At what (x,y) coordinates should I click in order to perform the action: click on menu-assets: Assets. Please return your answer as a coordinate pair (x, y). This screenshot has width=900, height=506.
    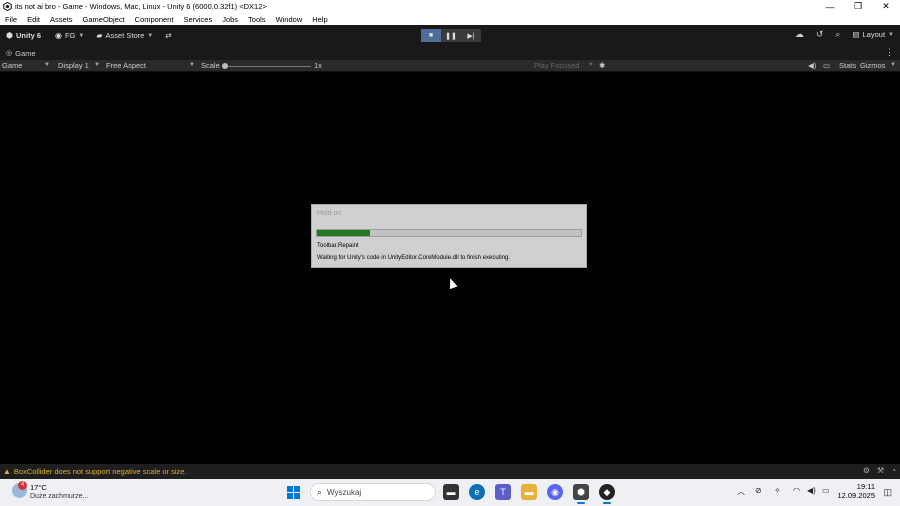
    Looking at the image, I should click on (61, 19).